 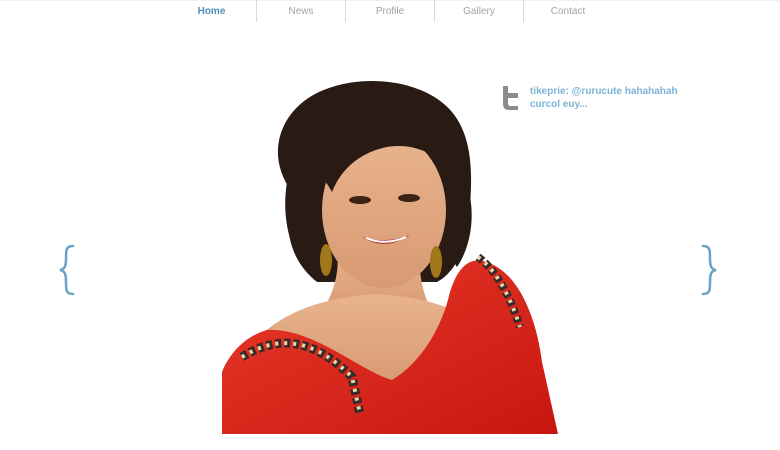 What do you see at coordinates (478, 11) in the screenshot?
I see `nav-item-gallery: Gallery` at bounding box center [478, 11].